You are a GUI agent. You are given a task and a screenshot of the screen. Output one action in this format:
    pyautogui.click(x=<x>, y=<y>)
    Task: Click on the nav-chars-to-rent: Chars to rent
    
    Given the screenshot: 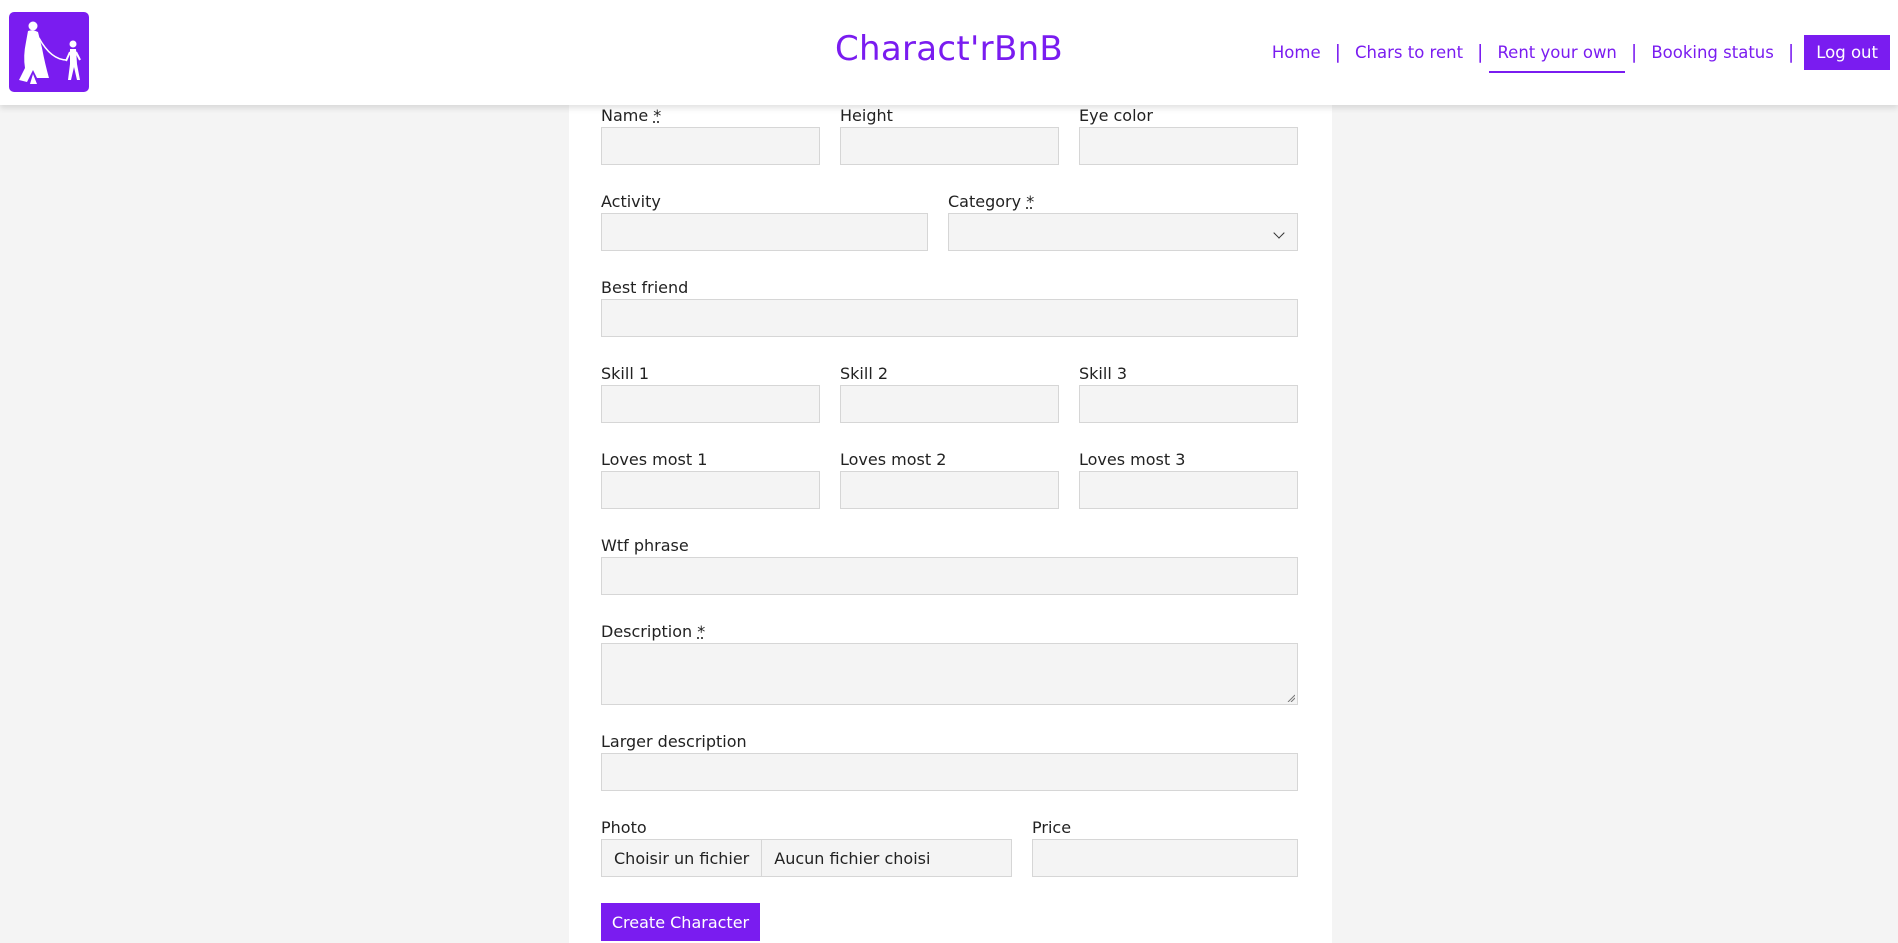 What is the action you would take?
    pyautogui.click(x=1409, y=52)
    